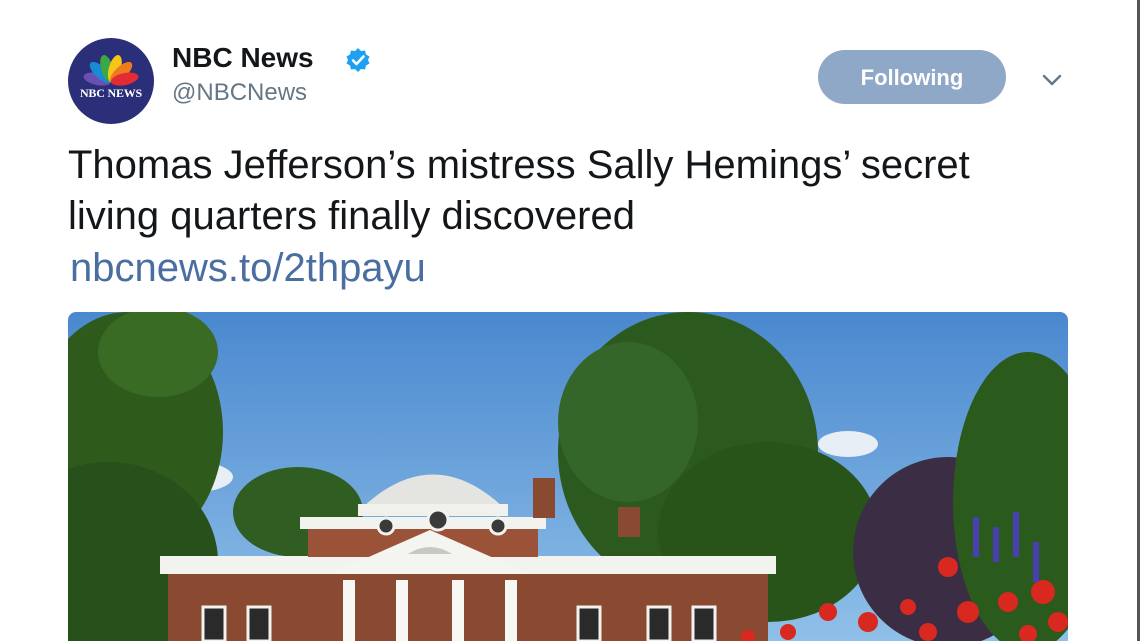 This screenshot has height=641, width=1140. I want to click on author-name: NBC News, so click(243, 58).